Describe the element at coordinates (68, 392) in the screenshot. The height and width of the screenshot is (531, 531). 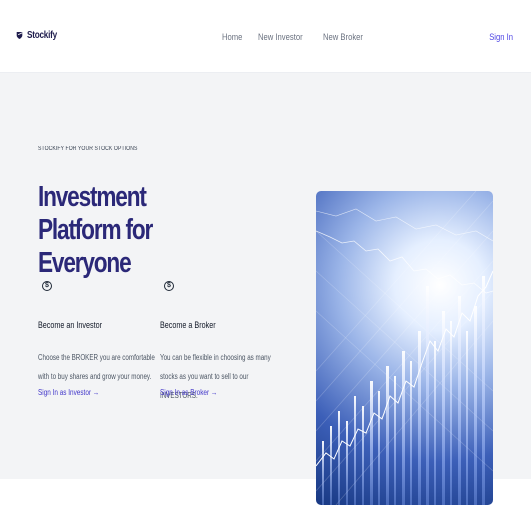
I see `sign-in-investor-link: Sign In as Investor →` at that location.